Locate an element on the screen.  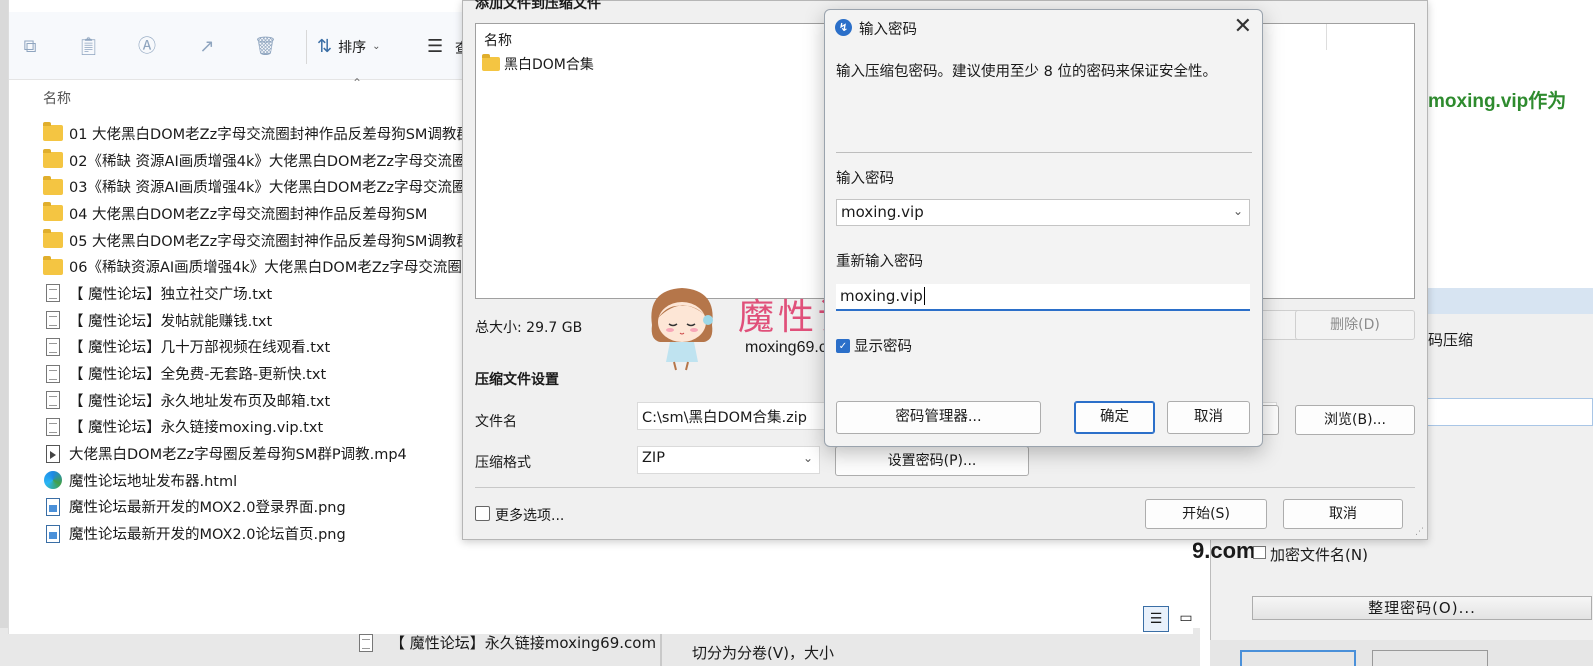
background-input is located at coordinates (1501, 412).